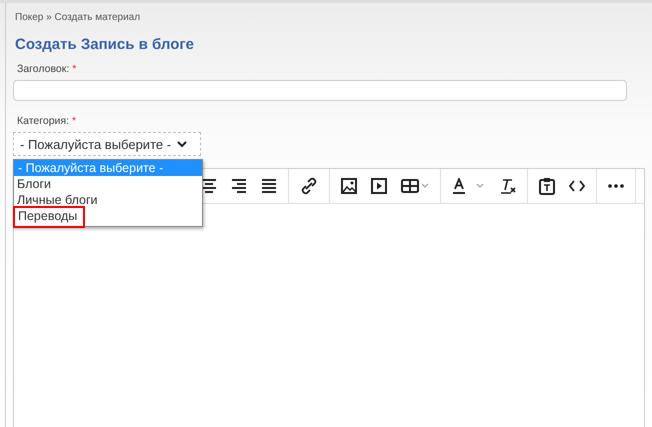 Image resolution: width=652 pixels, height=427 pixels. What do you see at coordinates (57, 200) in the screenshot?
I see `dropdown-option: Личные блоги` at bounding box center [57, 200].